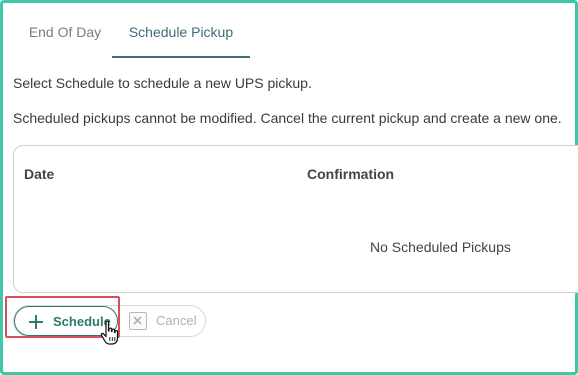 The image size is (578, 375). Describe the element at coordinates (36, 322) in the screenshot. I see `plus-icon` at that location.